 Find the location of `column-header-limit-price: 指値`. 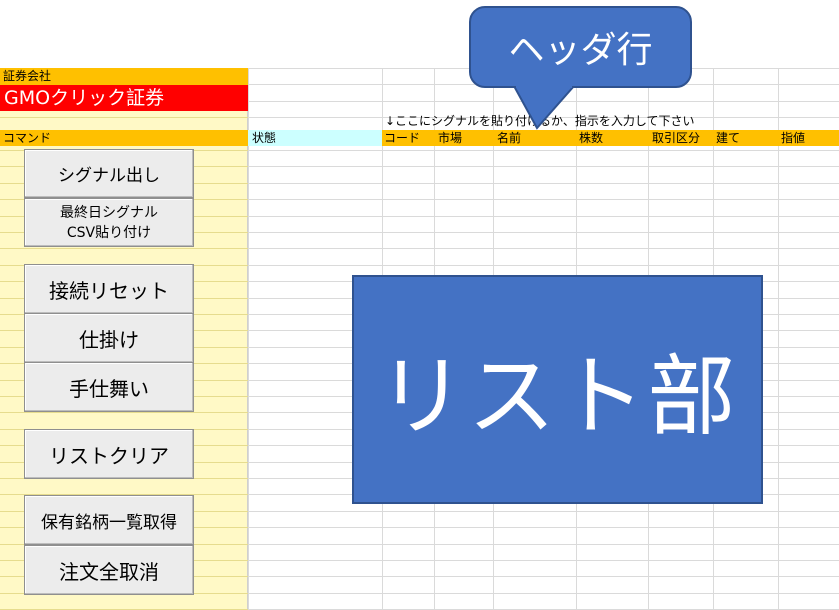

column-header-limit-price: 指値 is located at coordinates (793, 138).